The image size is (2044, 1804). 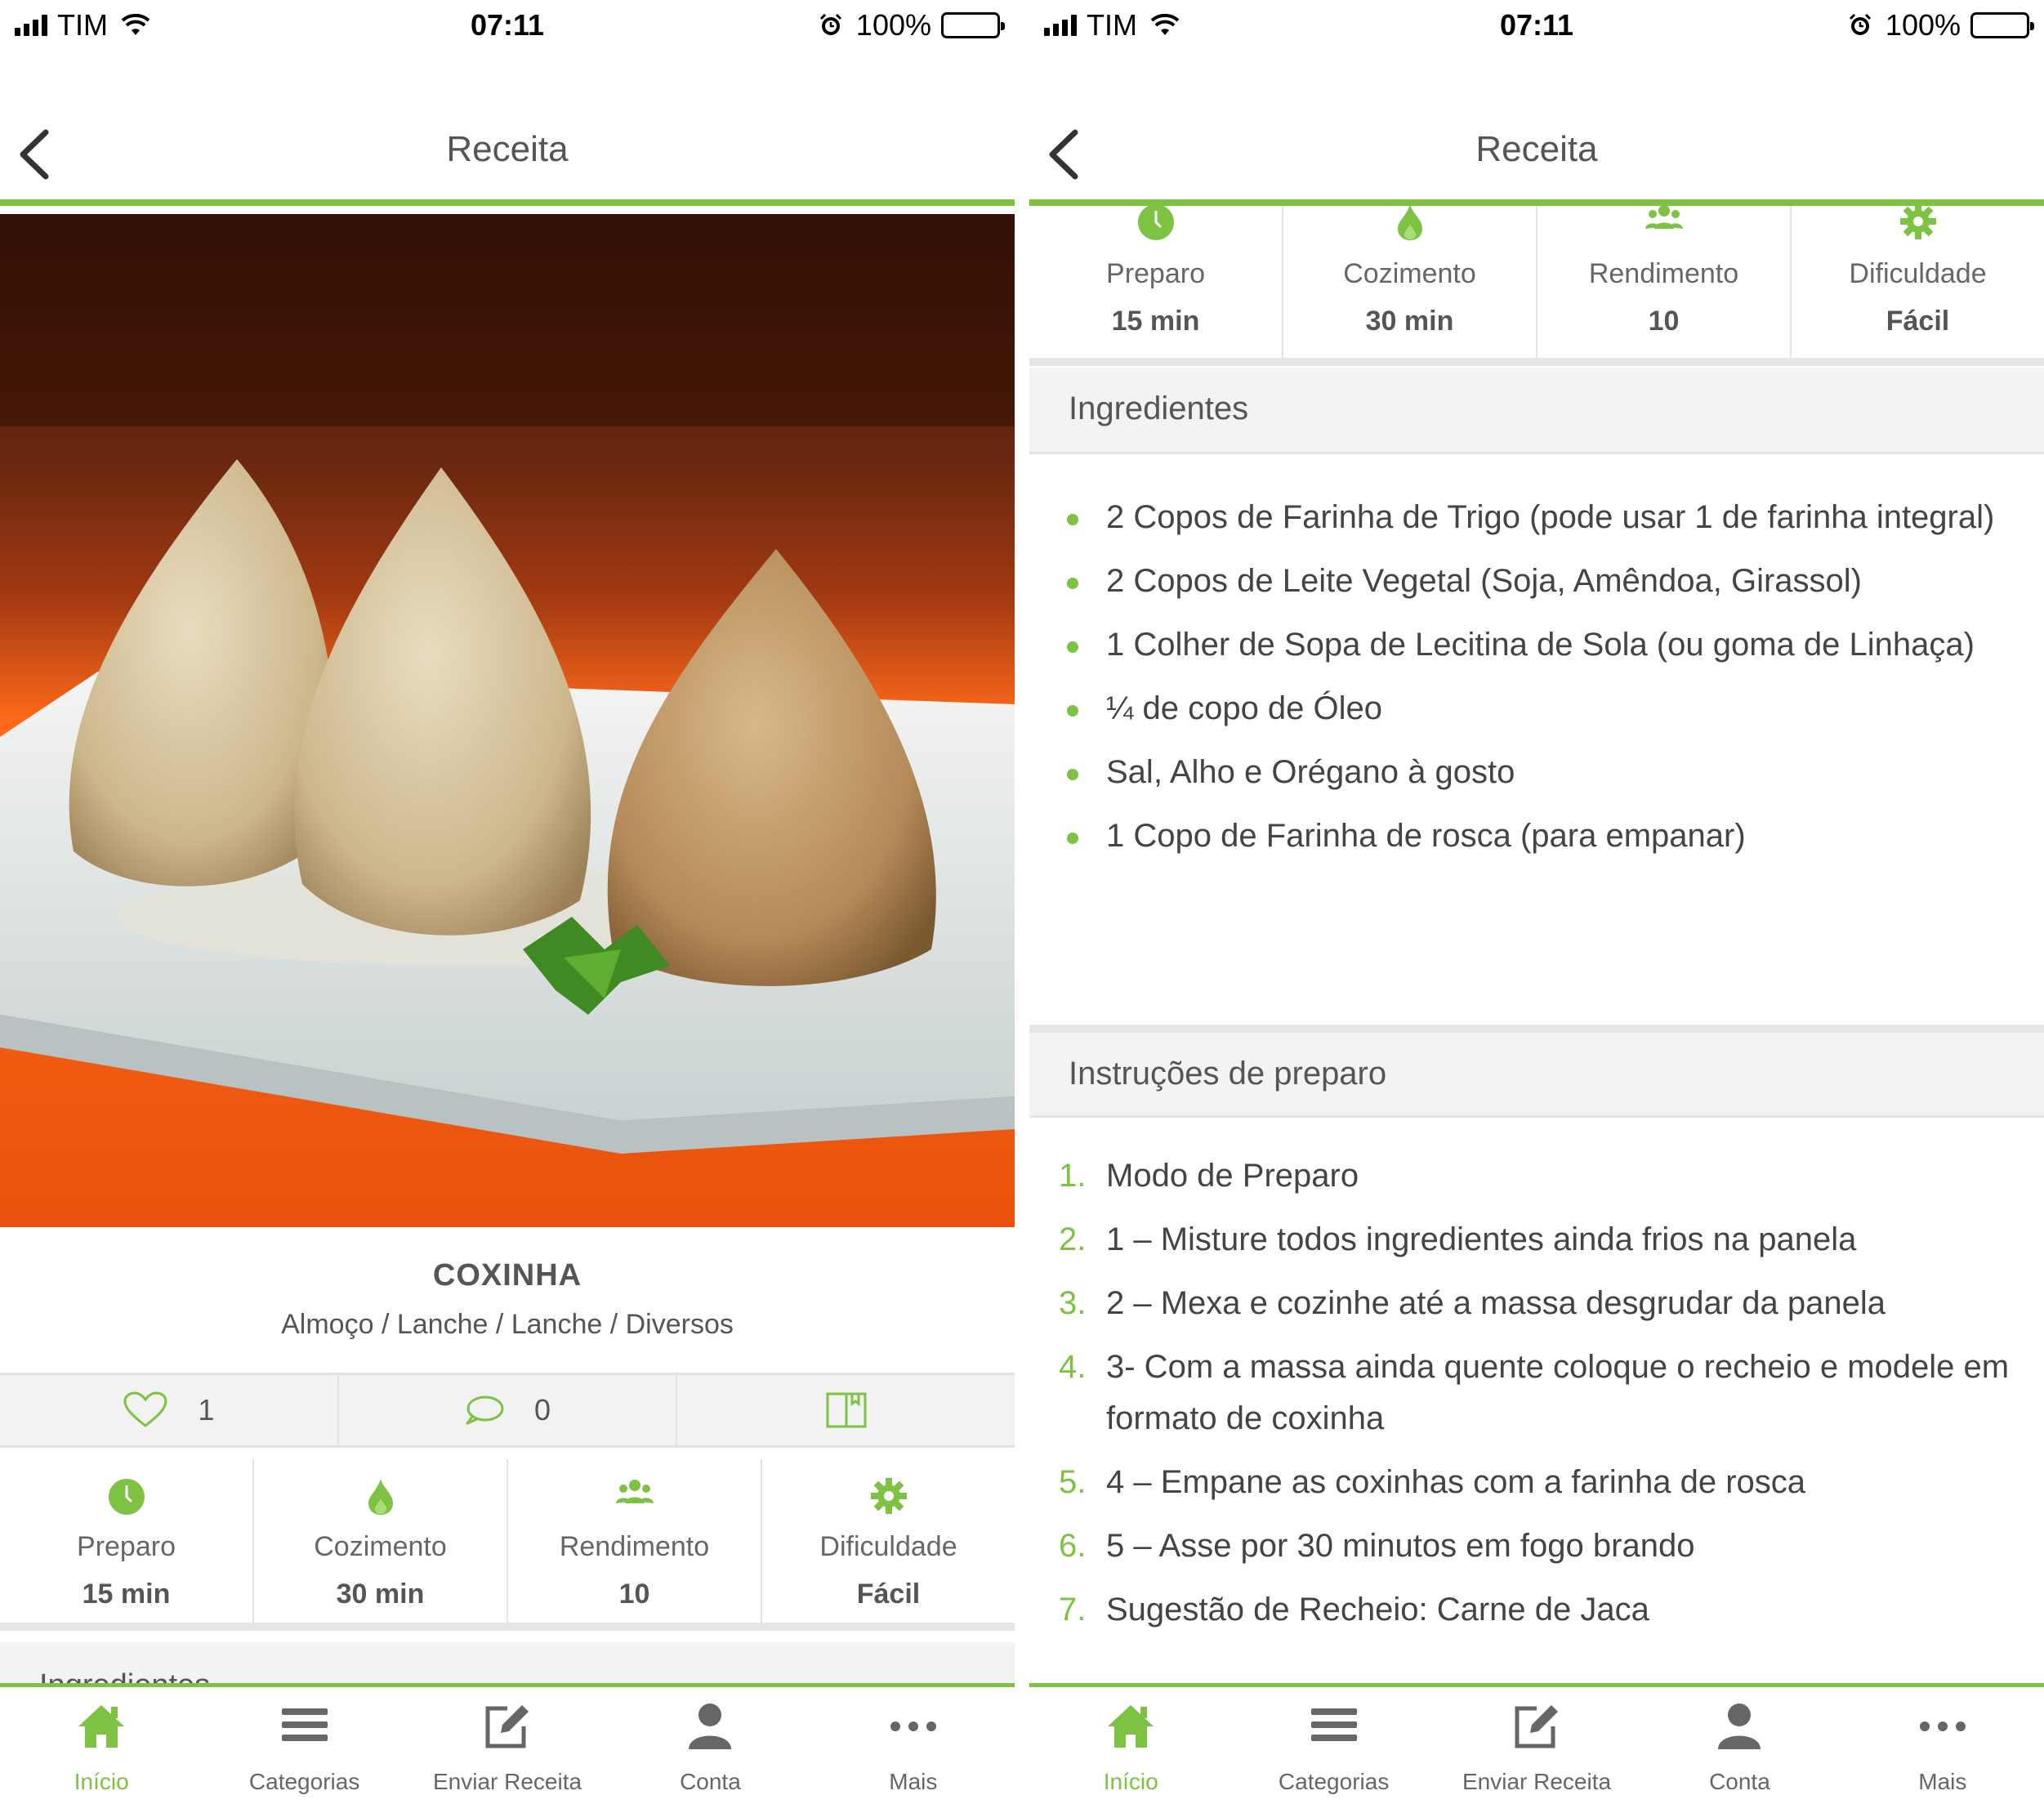 I want to click on list-item: 7. Sugestão de Recheio: Carne de Jaca, so click(x=1524, y=1610).